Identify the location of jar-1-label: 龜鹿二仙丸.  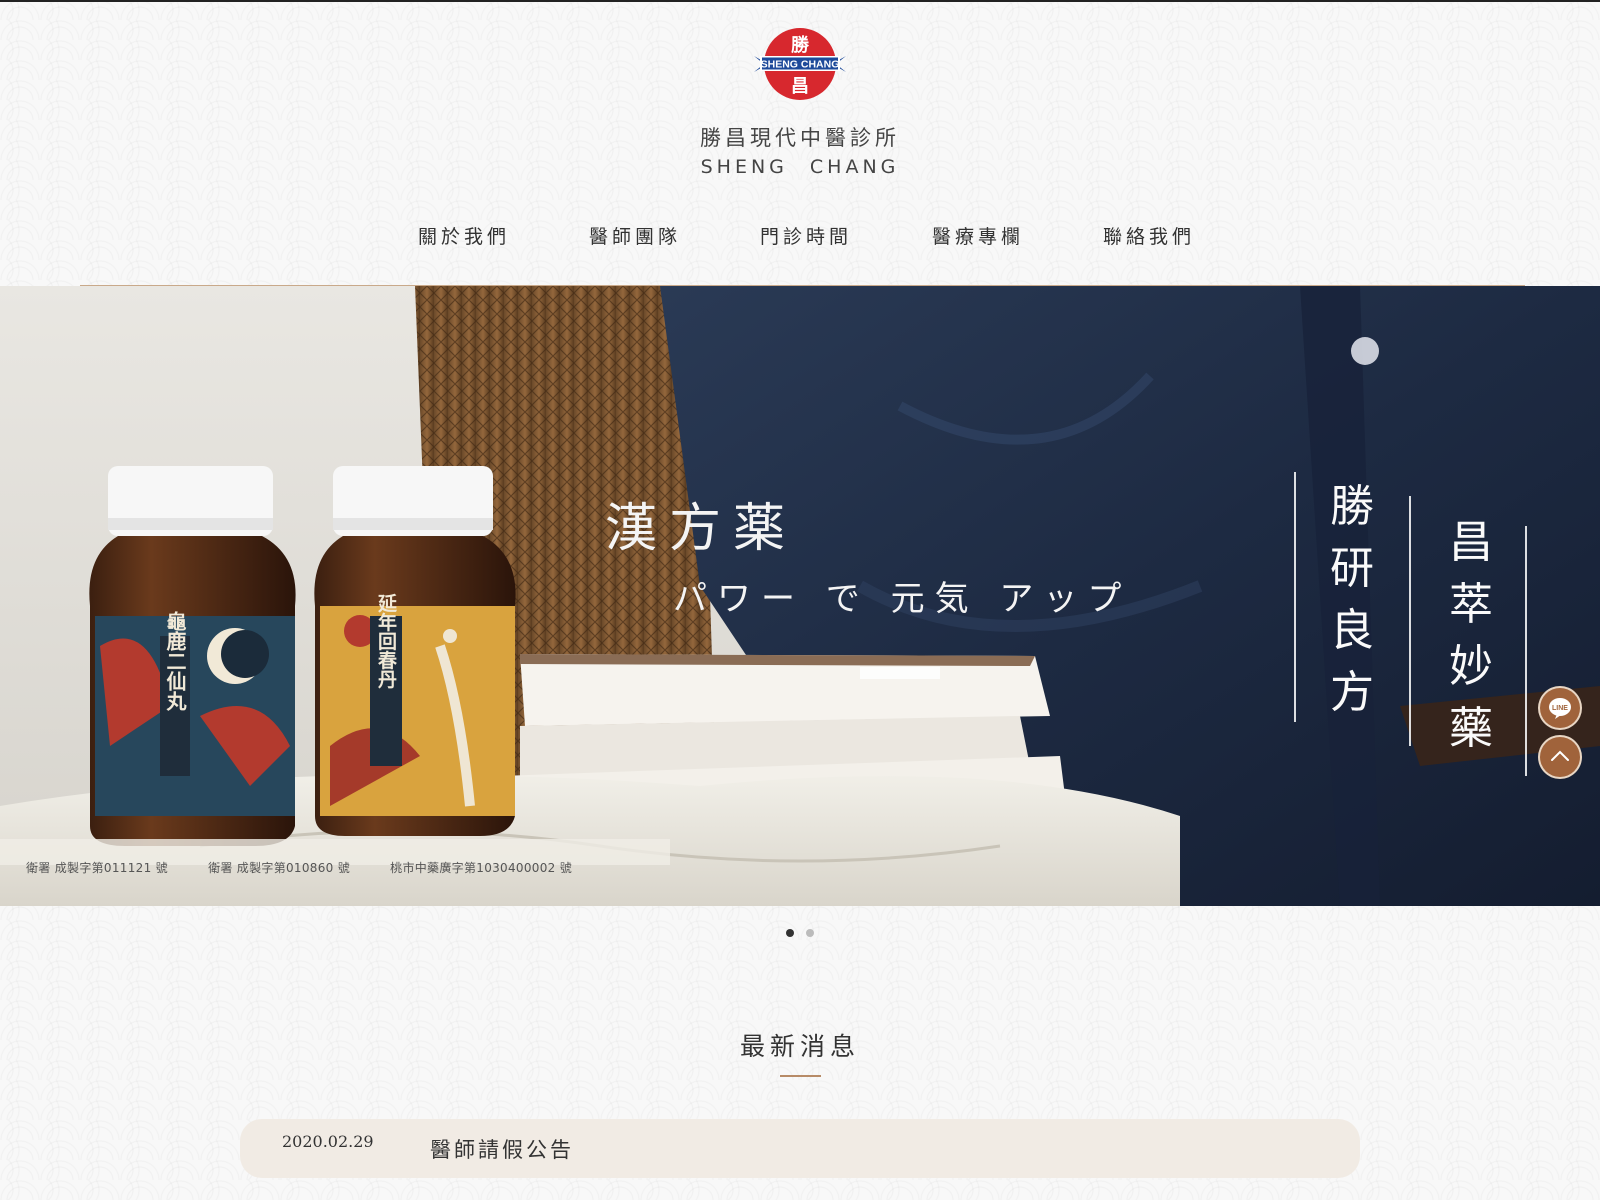
(175, 661).